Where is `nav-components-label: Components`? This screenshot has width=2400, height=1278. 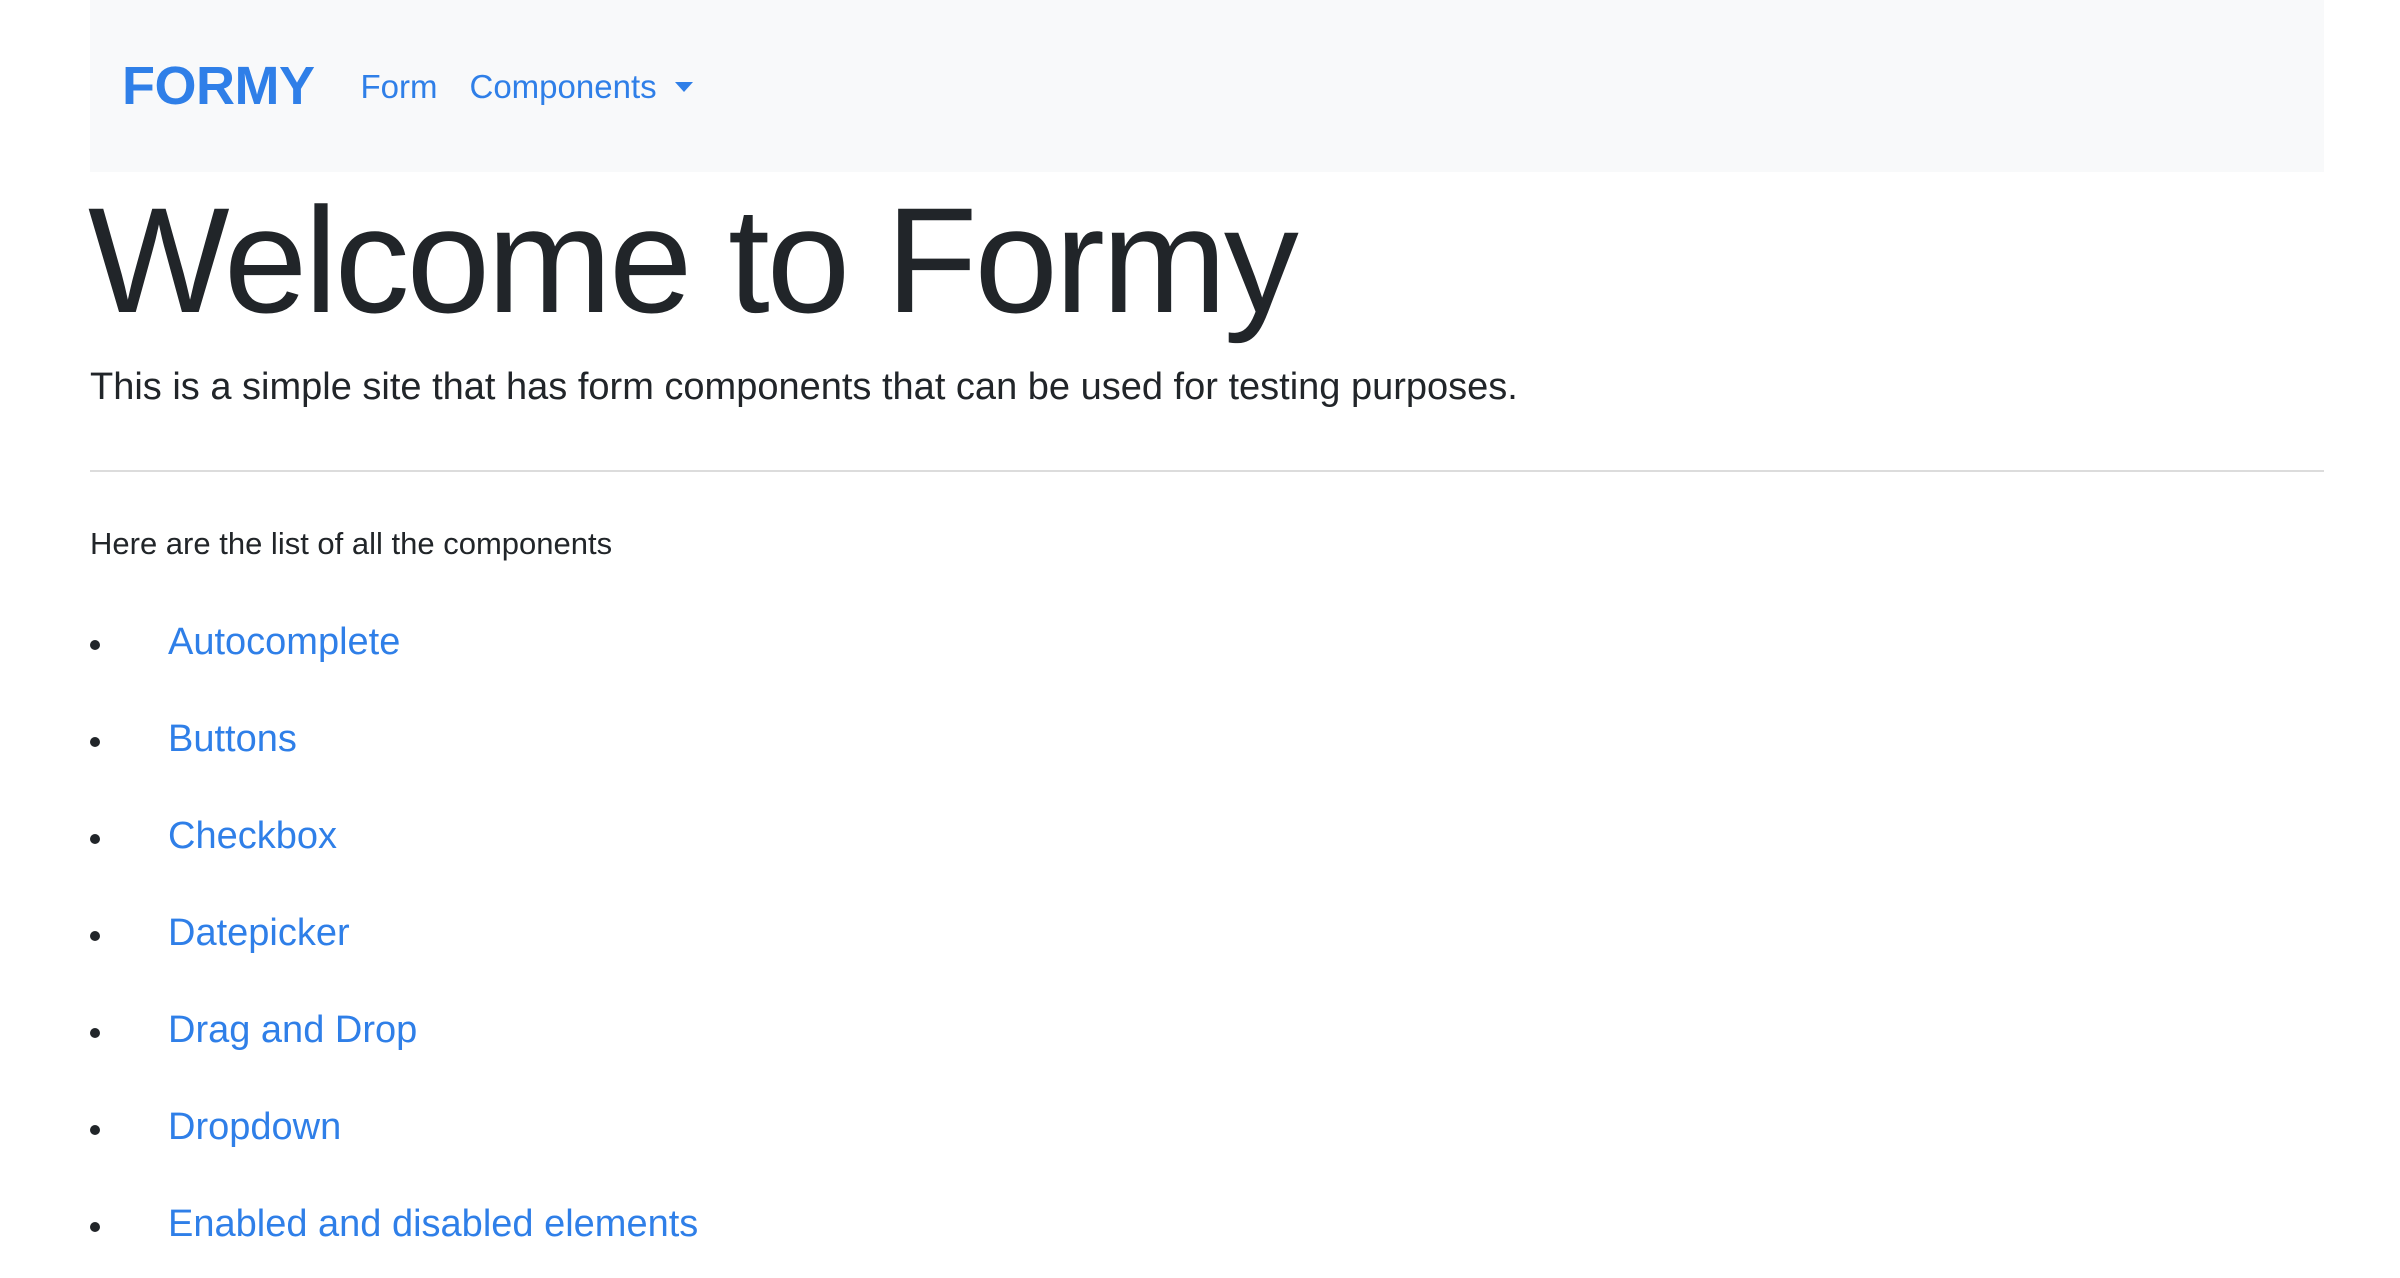
nav-components-label: Components is located at coordinates (563, 86).